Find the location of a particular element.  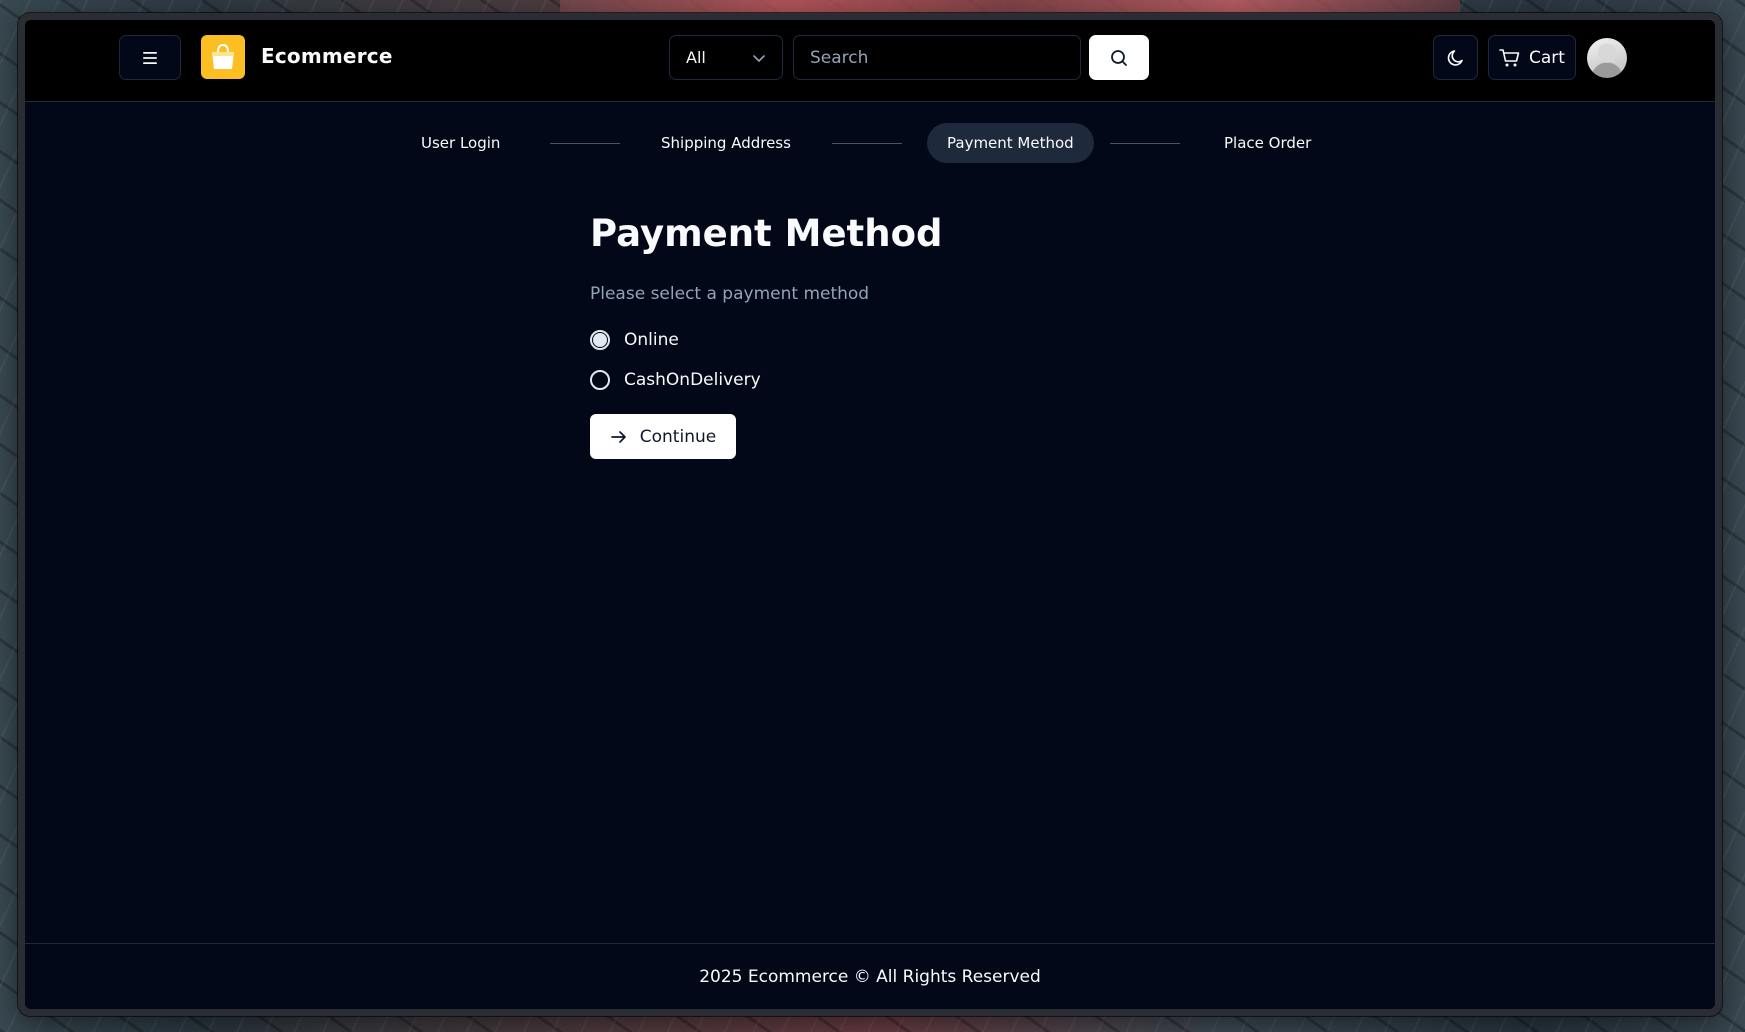

search-button is located at coordinates (1119, 57).